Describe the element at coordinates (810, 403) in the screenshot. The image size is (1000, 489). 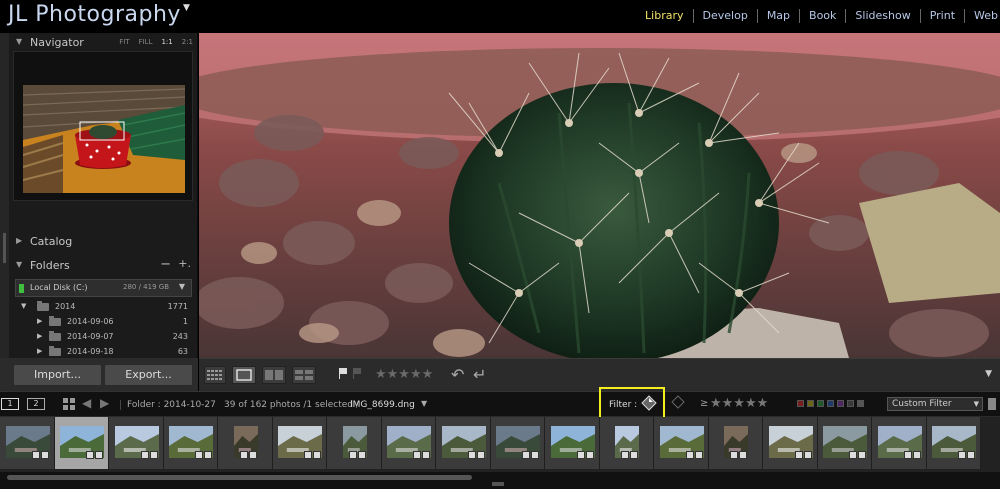
I see `yellow-label-filter` at that location.